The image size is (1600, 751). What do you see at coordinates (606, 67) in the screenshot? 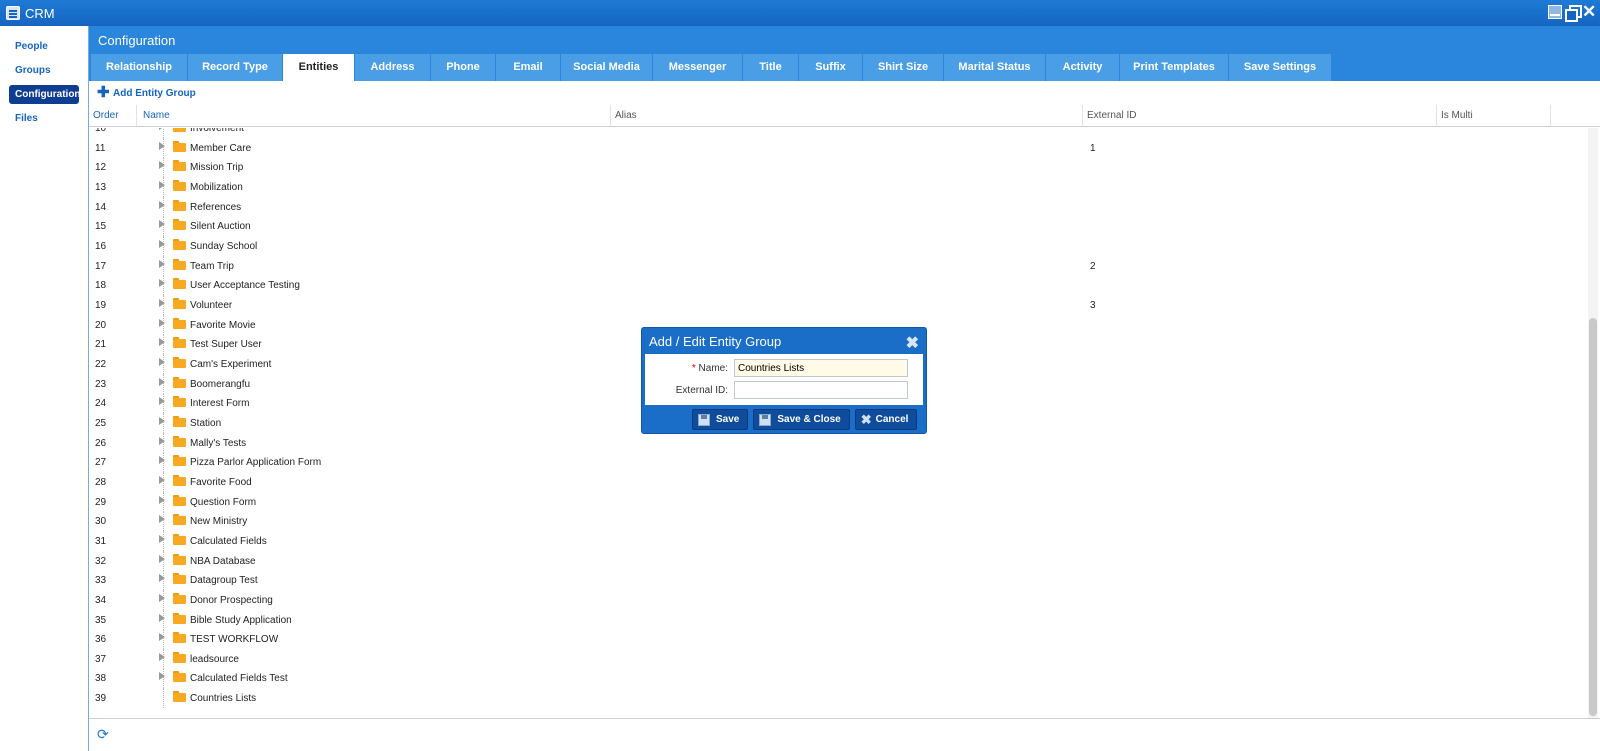
I see `tab-social-media: Social Media` at bounding box center [606, 67].